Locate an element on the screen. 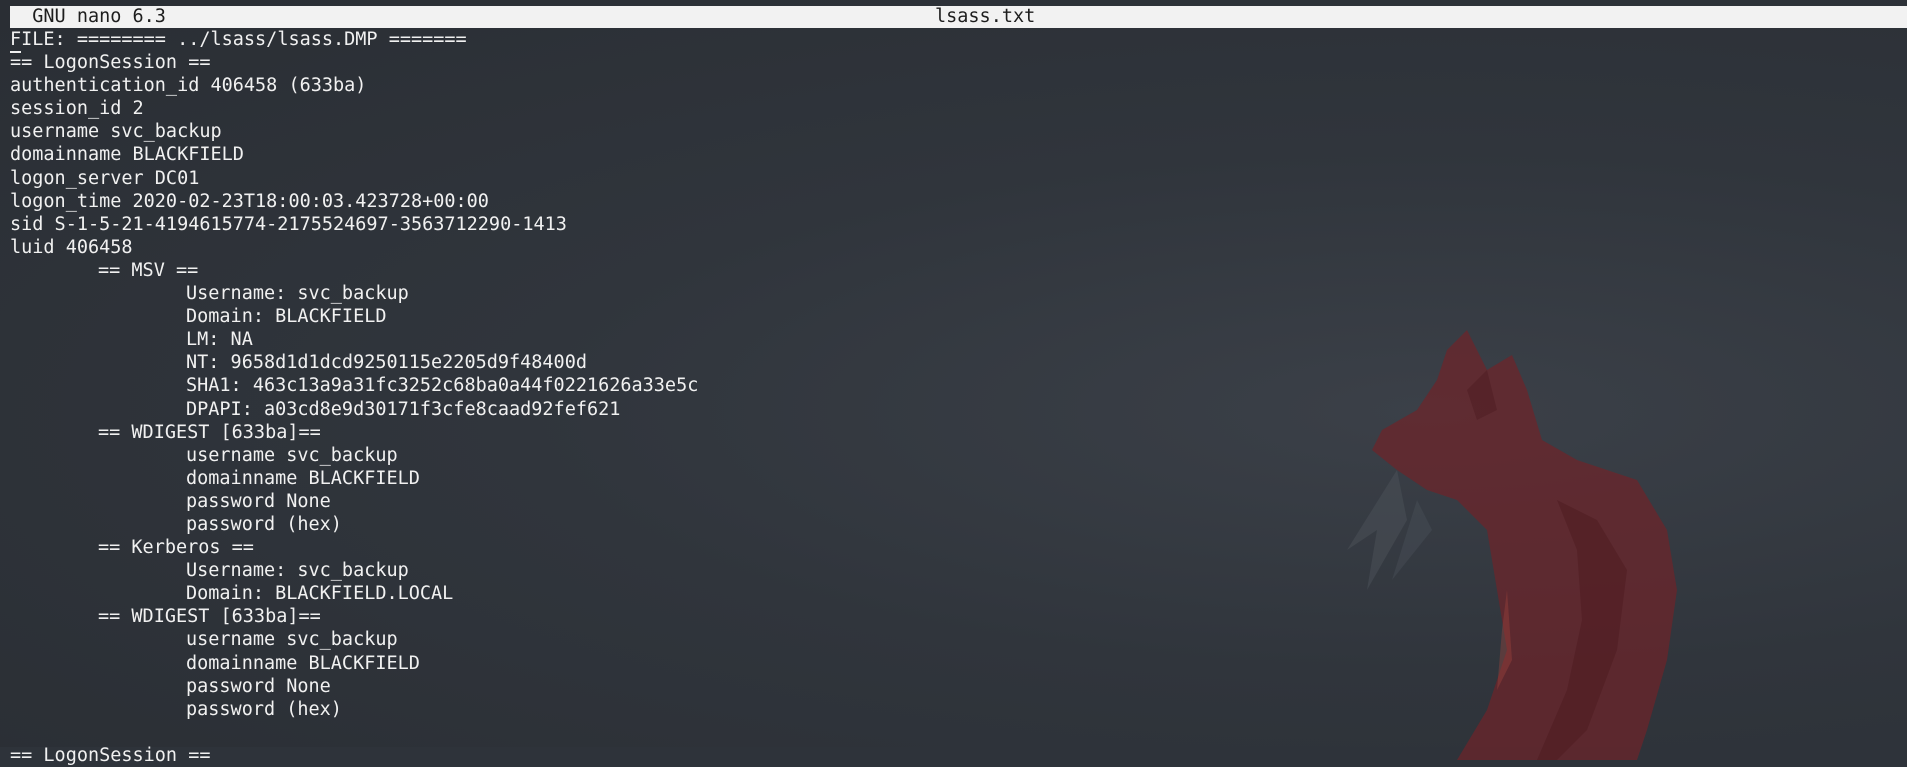 The image size is (1907, 767). editor-line-text: session_id 2 is located at coordinates (77, 109).